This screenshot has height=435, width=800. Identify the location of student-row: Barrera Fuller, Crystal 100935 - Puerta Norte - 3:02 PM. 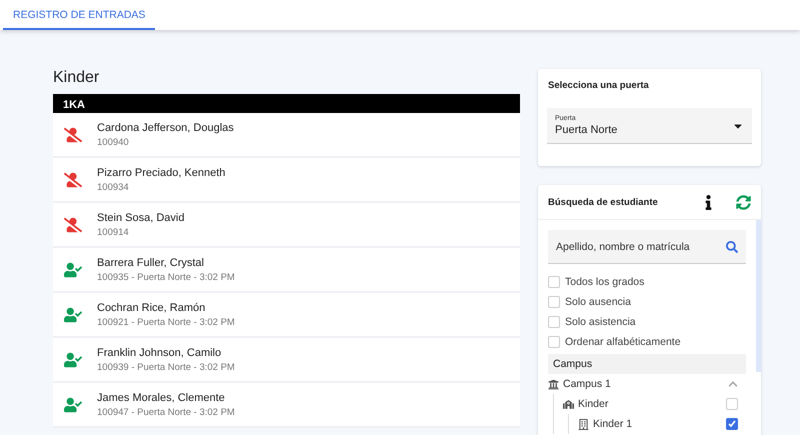
(286, 270).